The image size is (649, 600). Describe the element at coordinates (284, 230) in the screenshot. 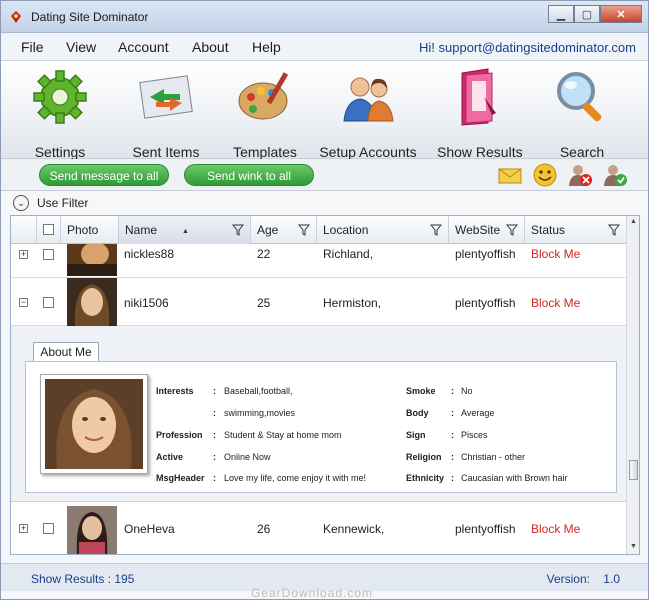

I see `header-age: Age` at that location.